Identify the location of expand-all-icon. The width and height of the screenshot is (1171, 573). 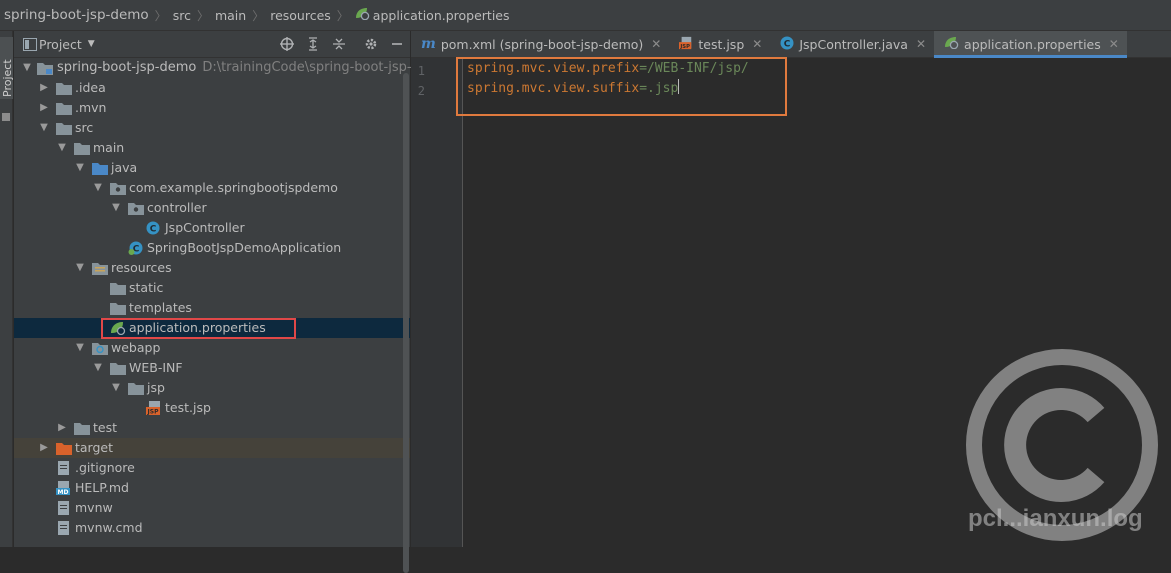
(313, 44).